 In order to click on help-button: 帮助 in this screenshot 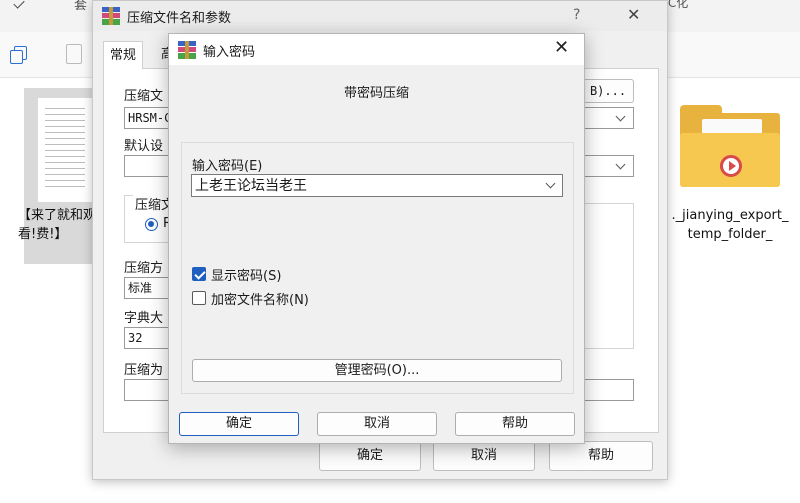, I will do `click(515, 424)`.